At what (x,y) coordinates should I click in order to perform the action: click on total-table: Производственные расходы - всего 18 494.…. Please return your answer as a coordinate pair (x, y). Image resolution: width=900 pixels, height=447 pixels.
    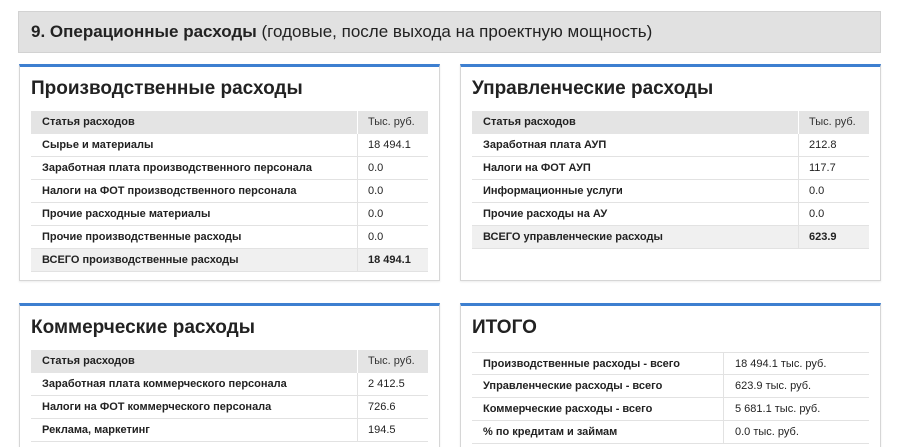
    Looking at the image, I should click on (670, 398).